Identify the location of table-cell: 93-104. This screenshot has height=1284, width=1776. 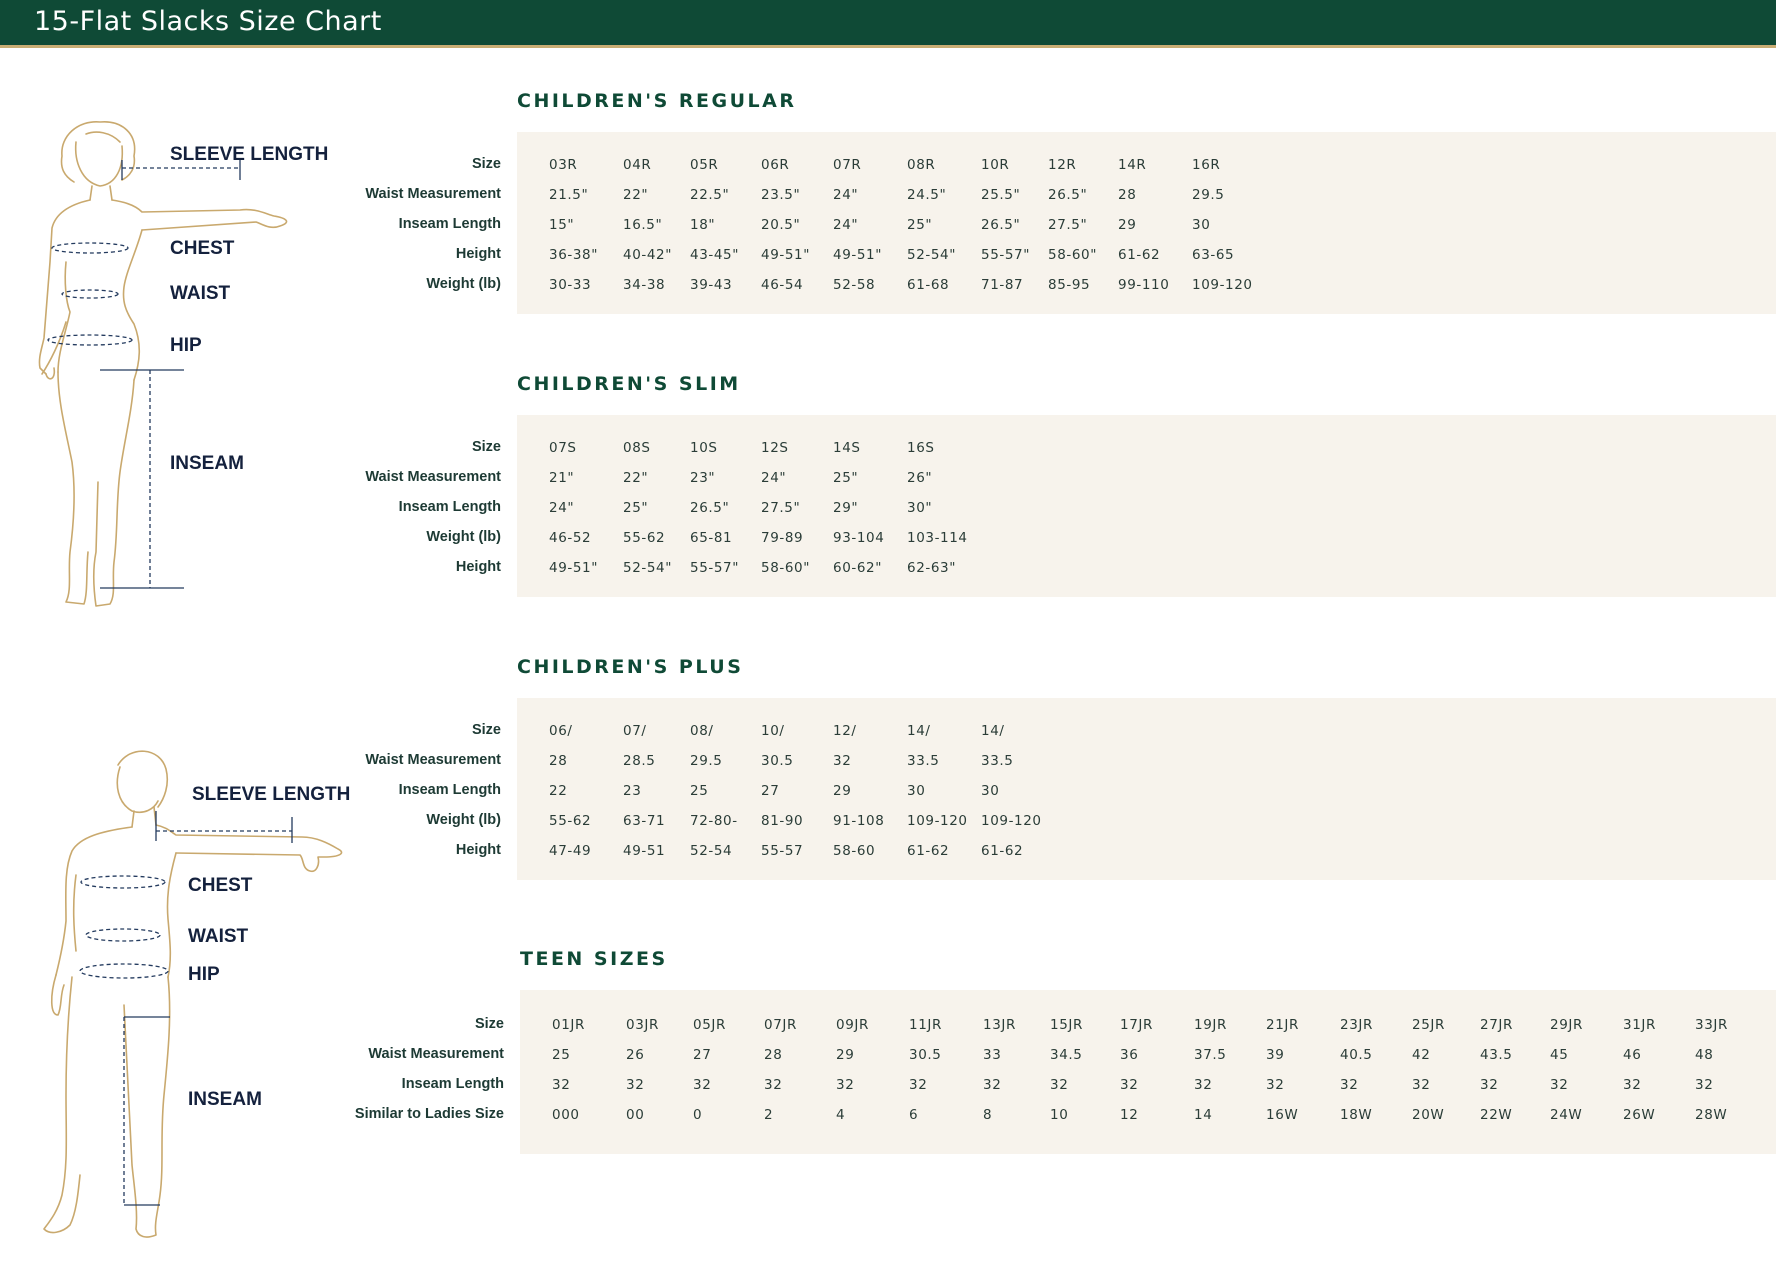
(859, 538).